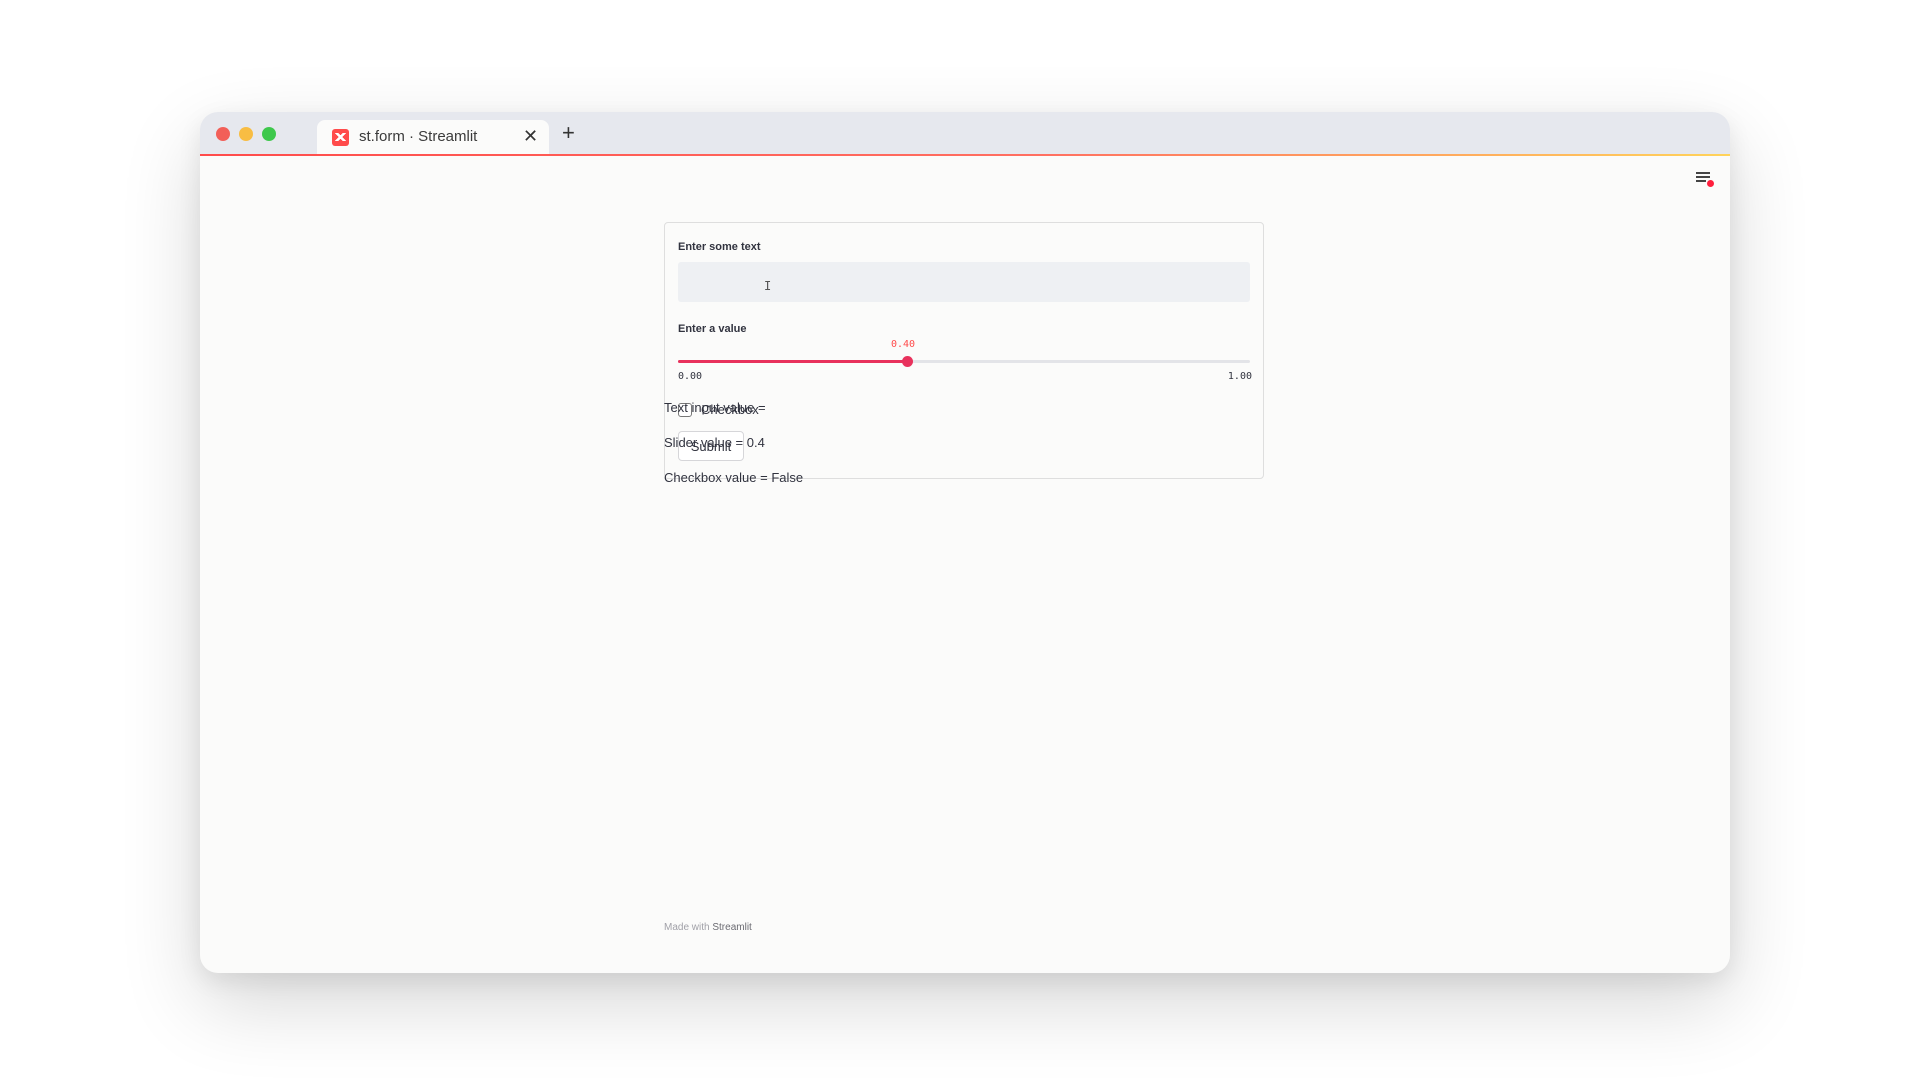 Image resolution: width=1920 pixels, height=1080 pixels. Describe the element at coordinates (712, 329) in the screenshot. I see `slider-label: Enter a value` at that location.